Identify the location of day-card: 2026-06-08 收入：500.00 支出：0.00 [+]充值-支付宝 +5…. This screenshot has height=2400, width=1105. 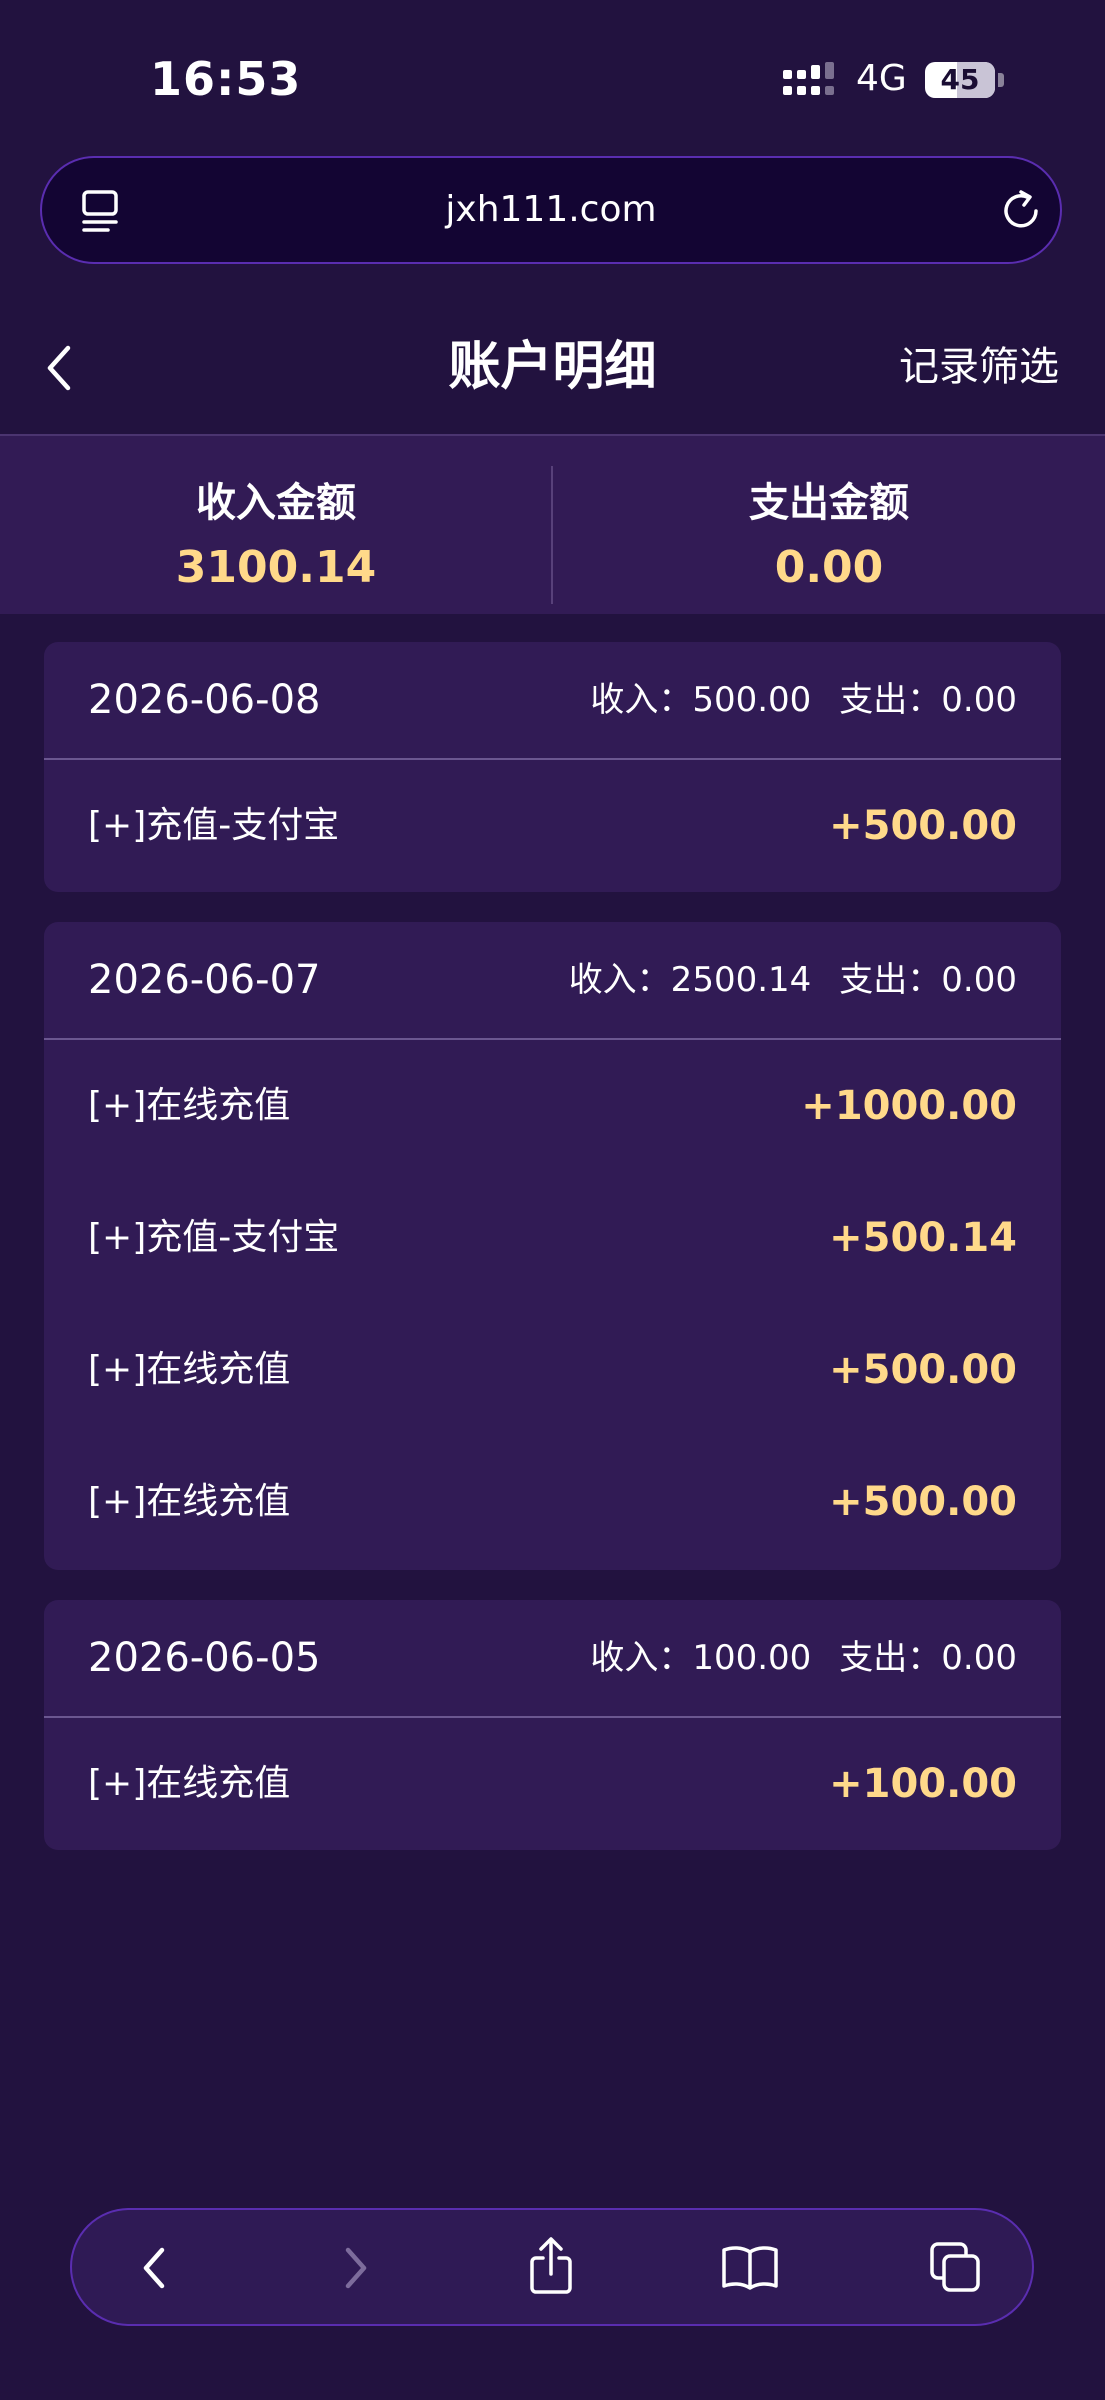
(552, 767).